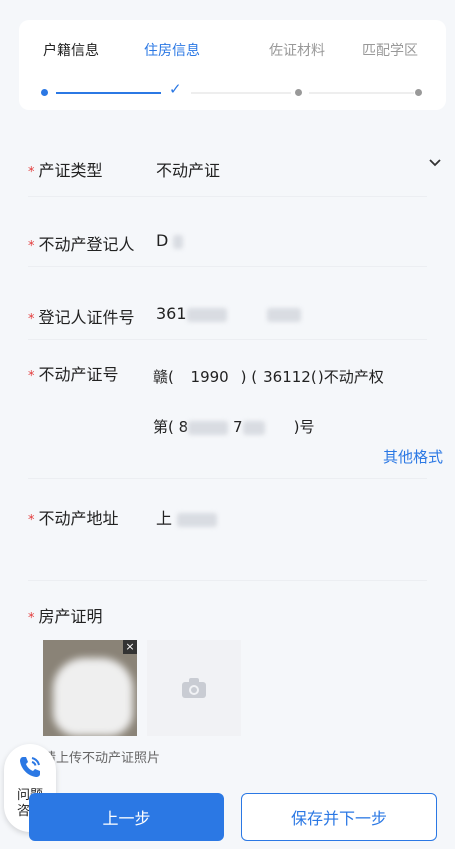 This screenshot has width=455, height=849. What do you see at coordinates (172, 50) in the screenshot?
I see `step-housing: 住房信息` at bounding box center [172, 50].